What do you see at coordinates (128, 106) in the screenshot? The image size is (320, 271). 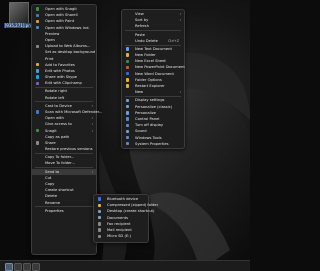 I see `personalize-classic-icon` at bounding box center [128, 106].